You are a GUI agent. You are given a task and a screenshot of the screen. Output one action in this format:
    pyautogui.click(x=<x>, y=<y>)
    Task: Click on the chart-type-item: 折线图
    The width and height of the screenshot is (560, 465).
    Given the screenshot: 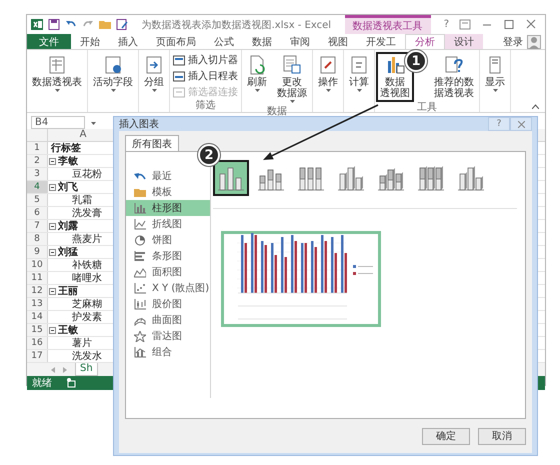 What is the action you would take?
    pyautogui.click(x=168, y=224)
    